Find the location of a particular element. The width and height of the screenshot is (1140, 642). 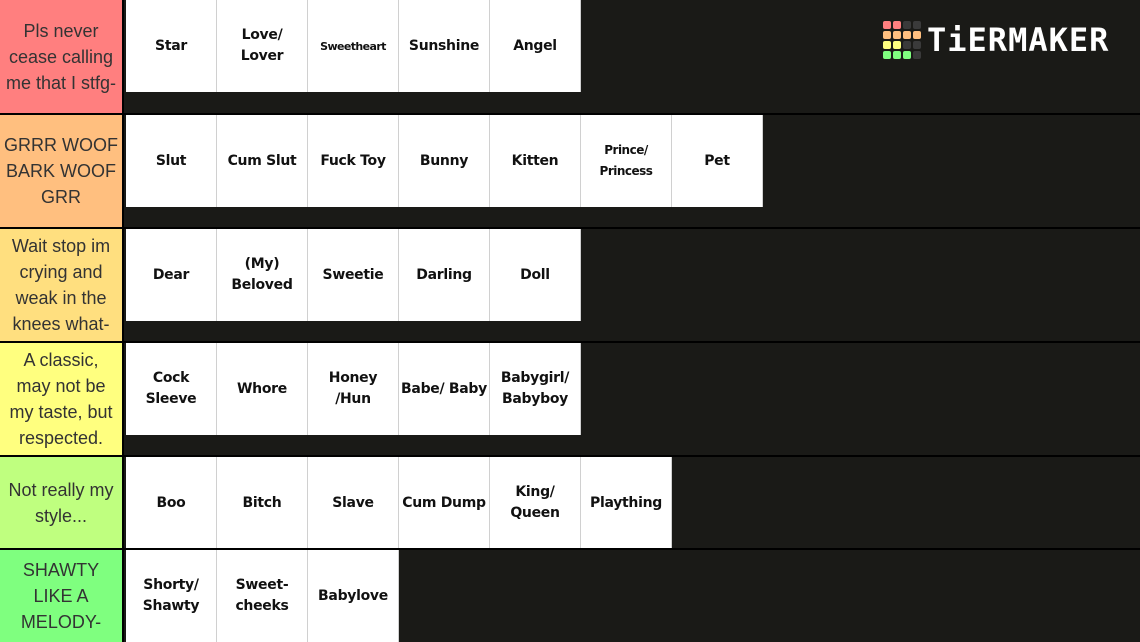

tier-item-tile: Sweetie is located at coordinates (353, 275).